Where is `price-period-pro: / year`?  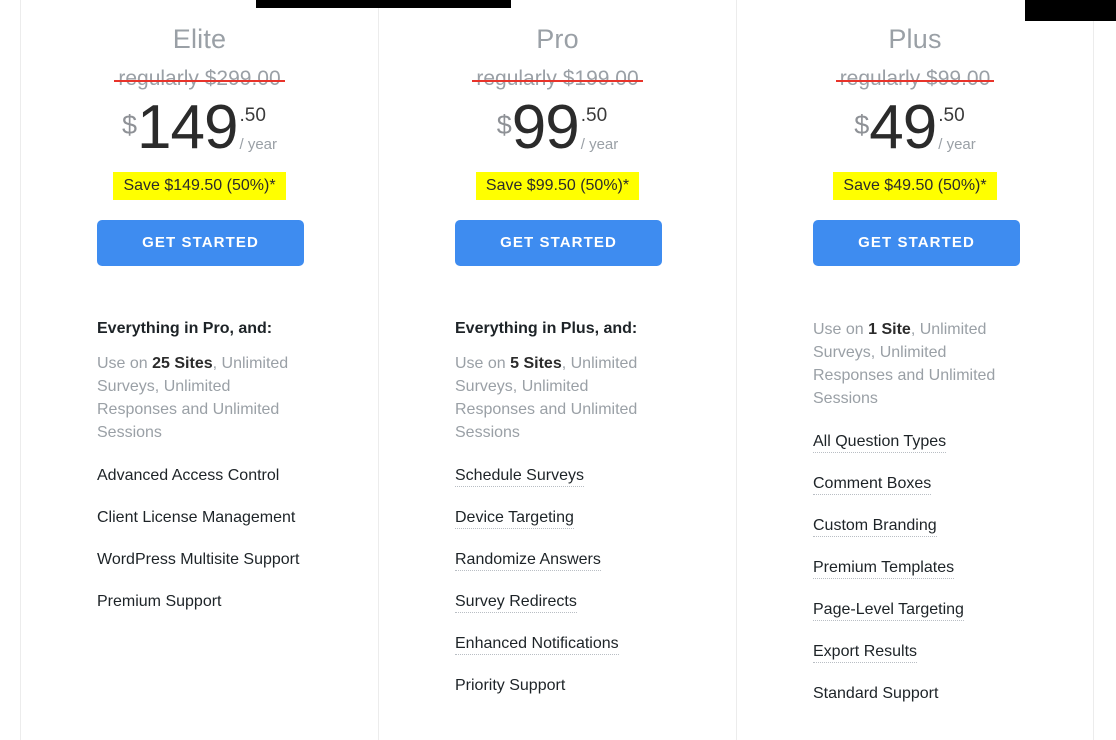
price-period-pro: / year is located at coordinates (599, 144).